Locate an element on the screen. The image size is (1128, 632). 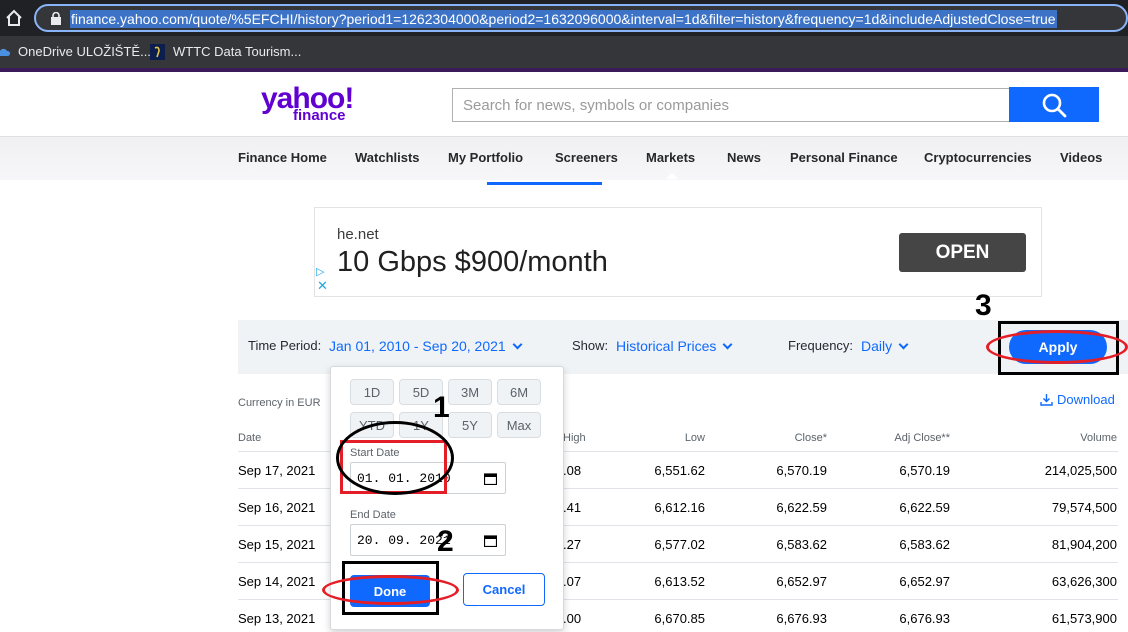
cell-low: 6,613.52 is located at coordinates (679, 581).